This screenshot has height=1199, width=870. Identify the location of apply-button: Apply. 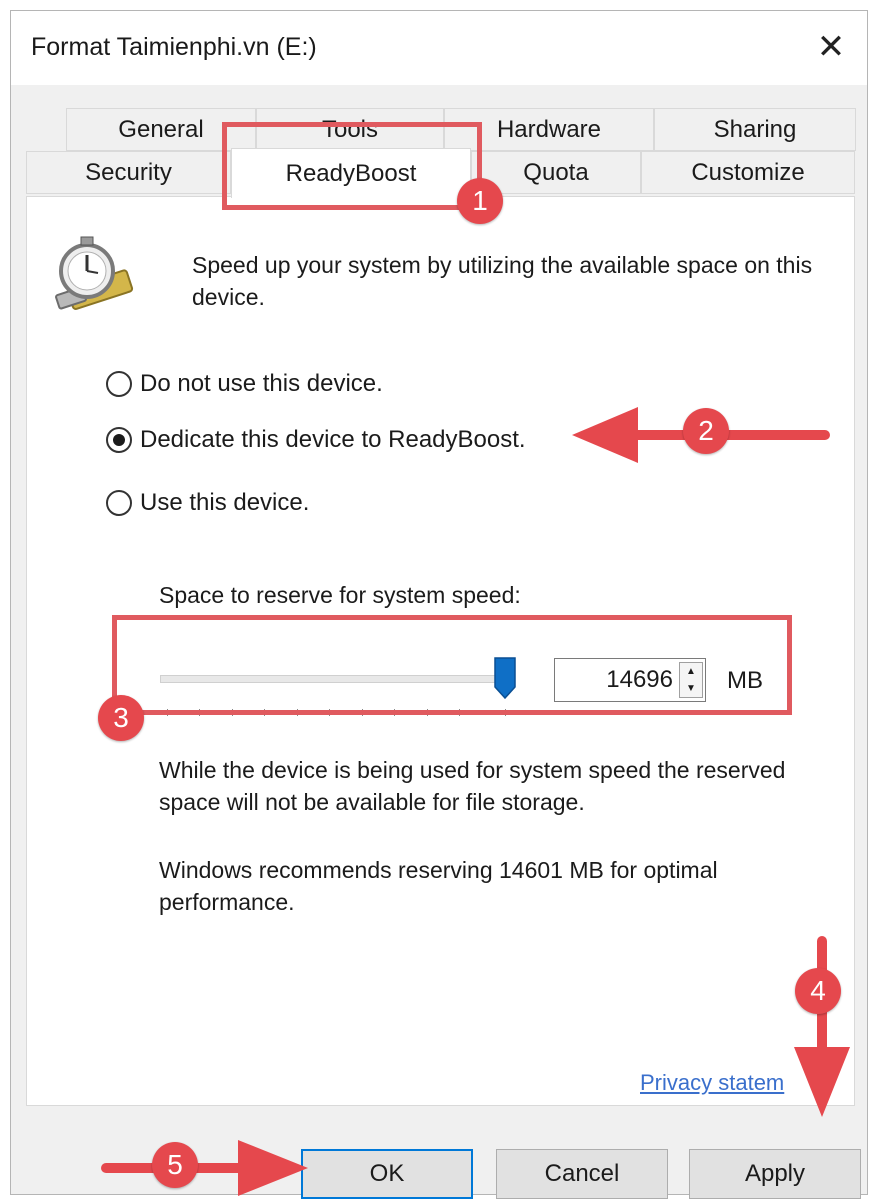
(775, 1174).